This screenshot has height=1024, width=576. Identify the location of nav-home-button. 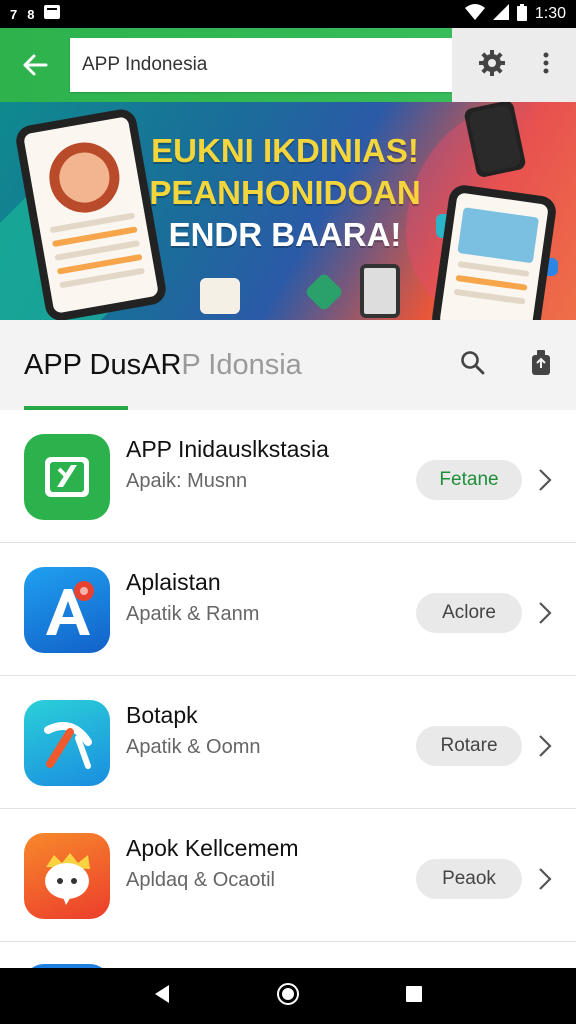
(288, 996).